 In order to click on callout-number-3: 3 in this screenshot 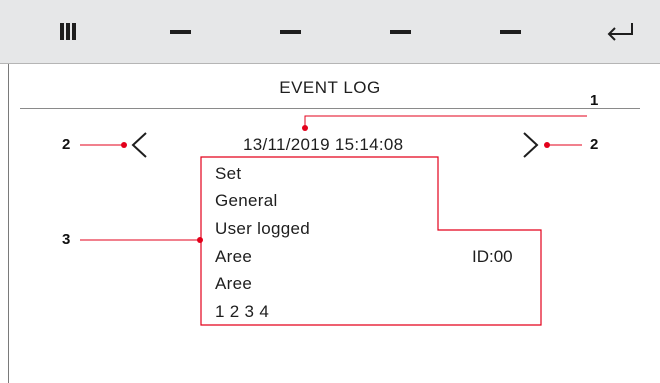, I will do `click(66, 239)`.